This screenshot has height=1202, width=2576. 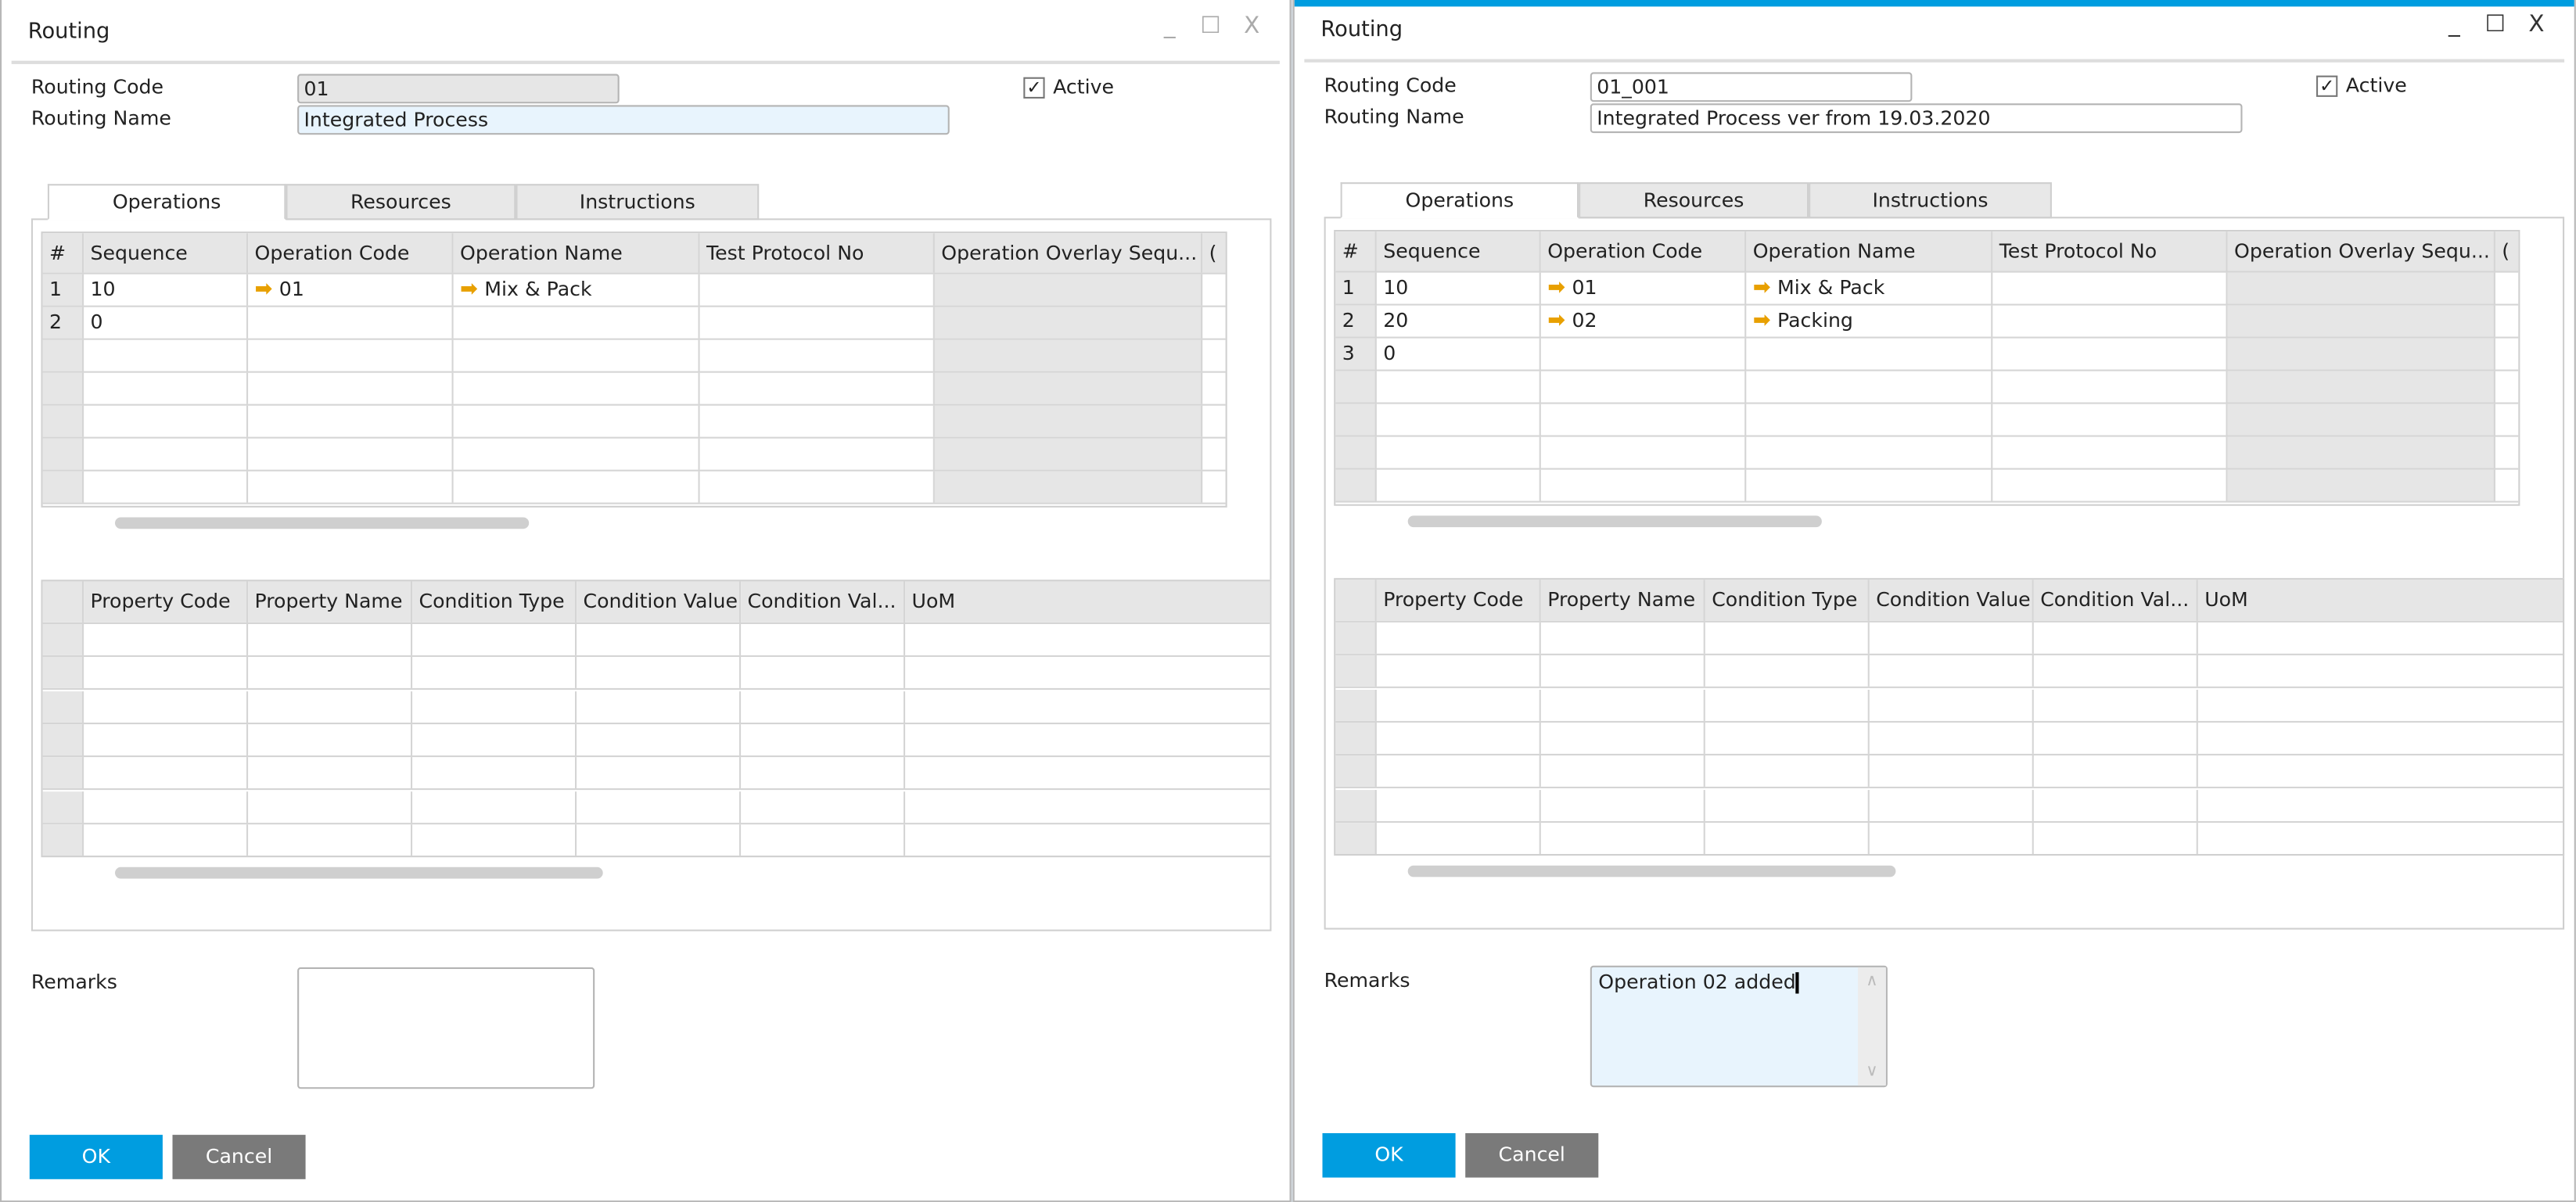 I want to click on column-header: (, so click(x=1214, y=253).